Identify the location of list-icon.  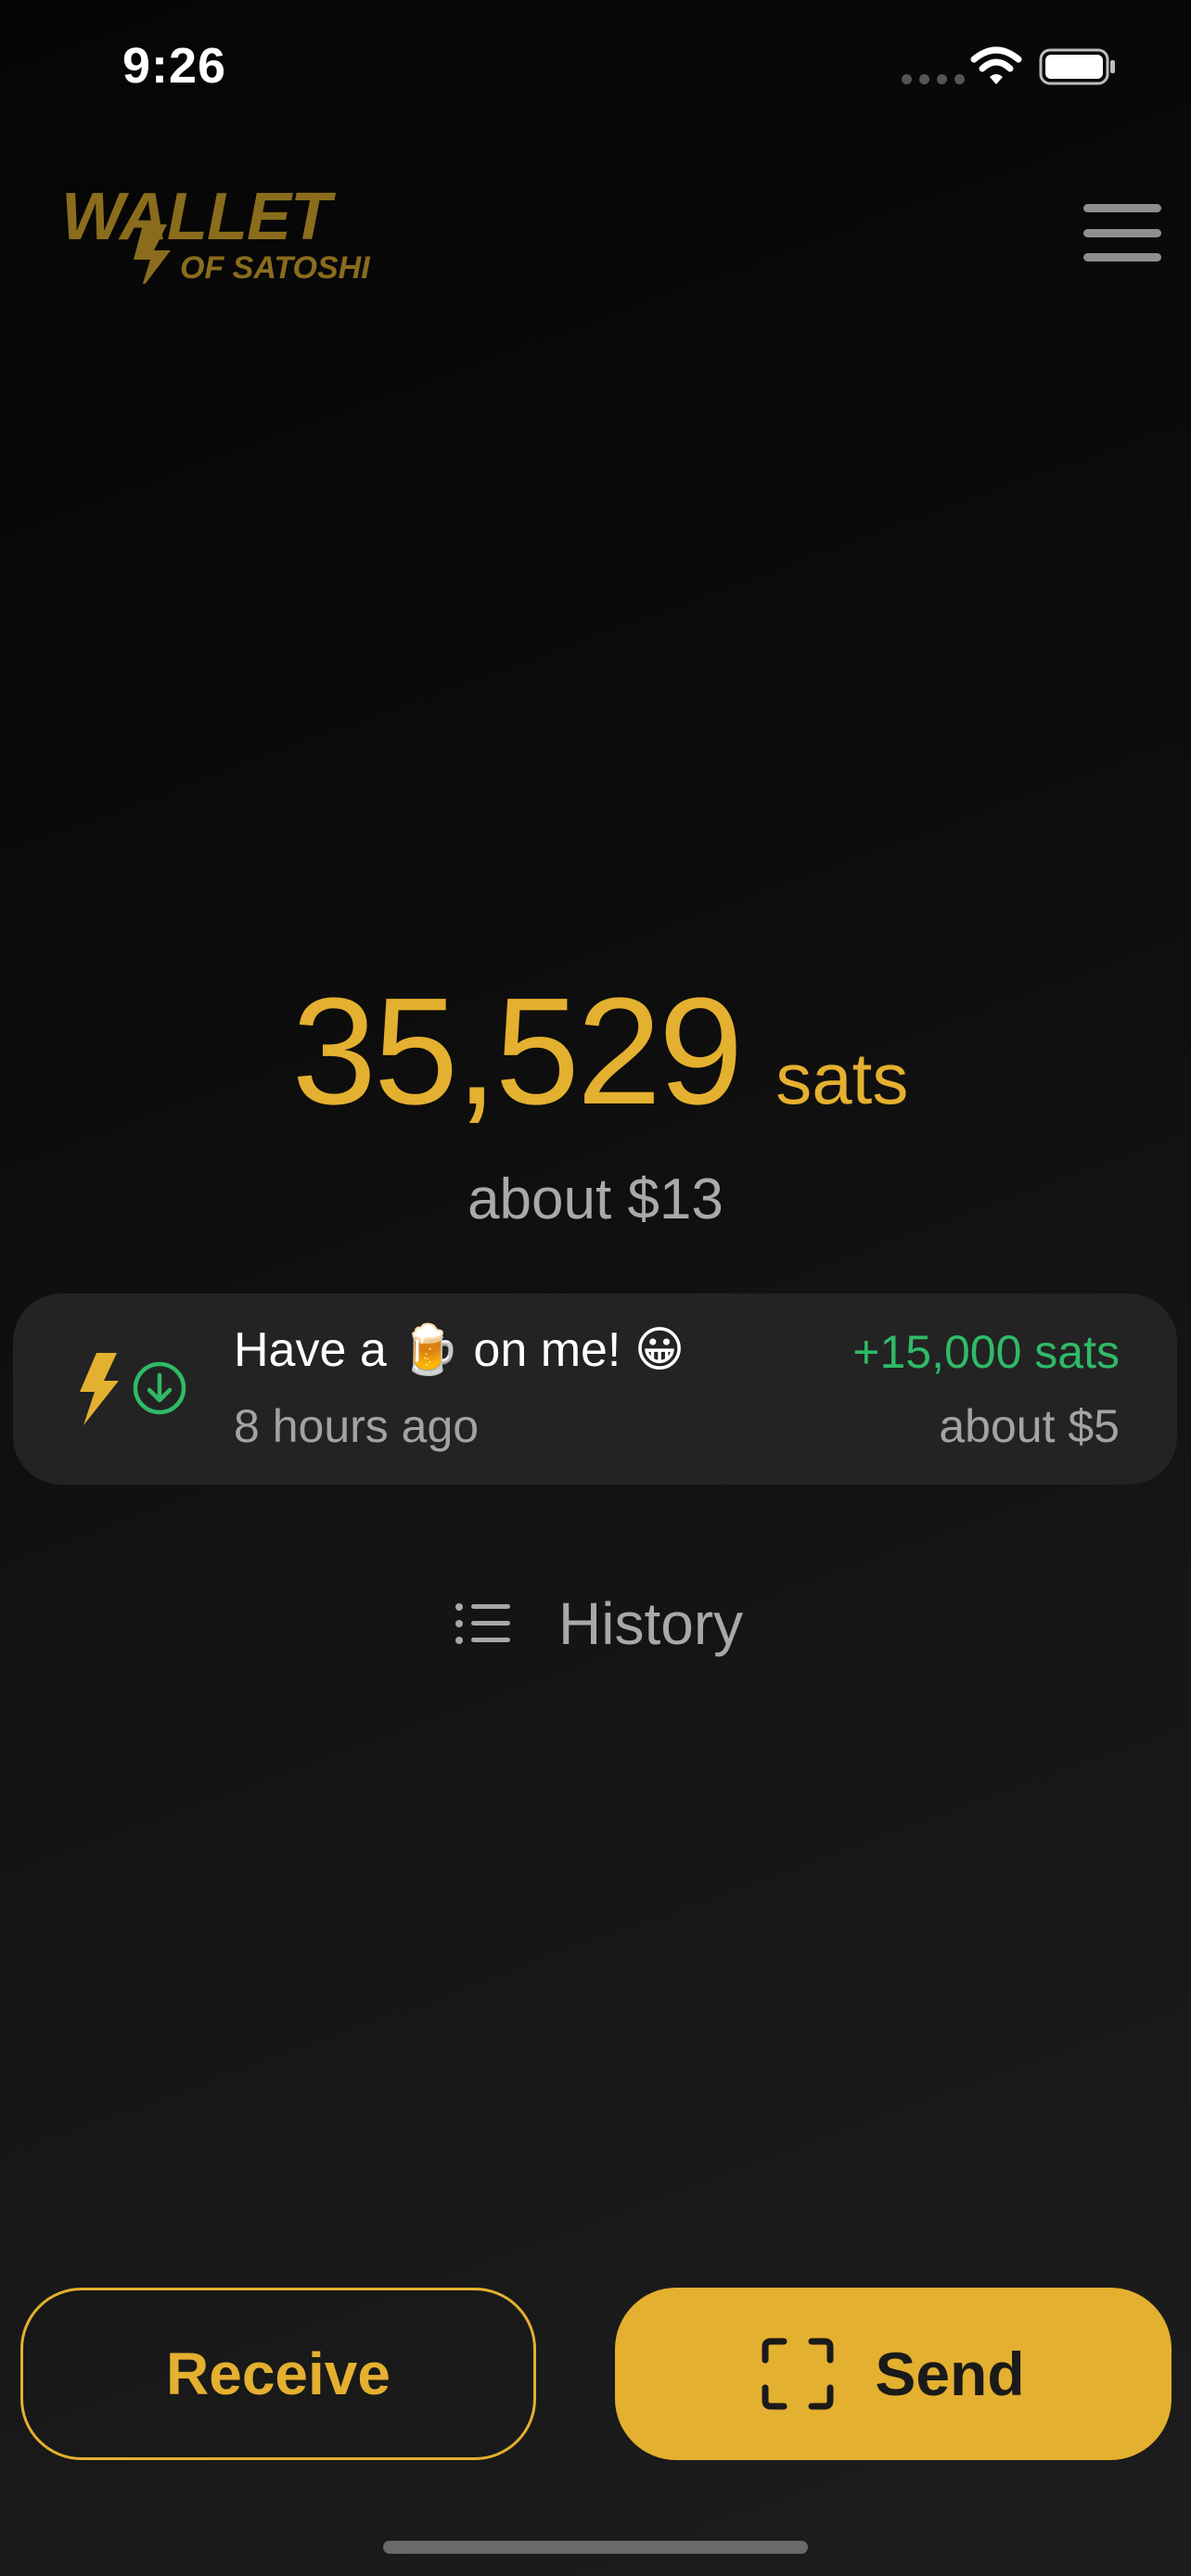
(482, 1624).